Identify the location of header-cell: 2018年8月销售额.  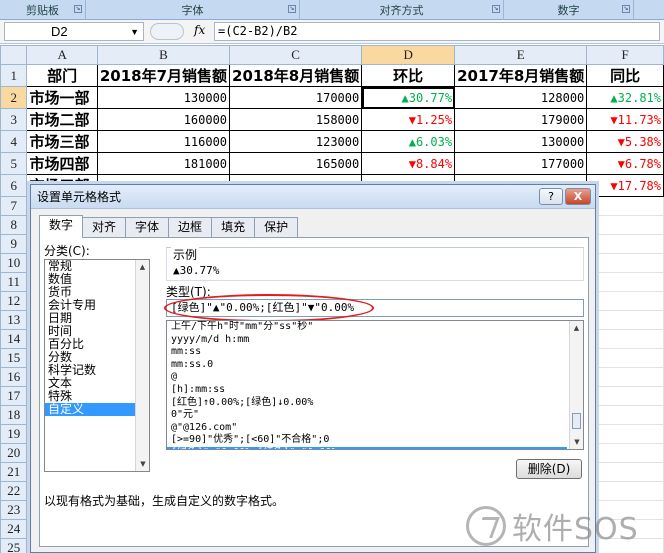
(296, 75).